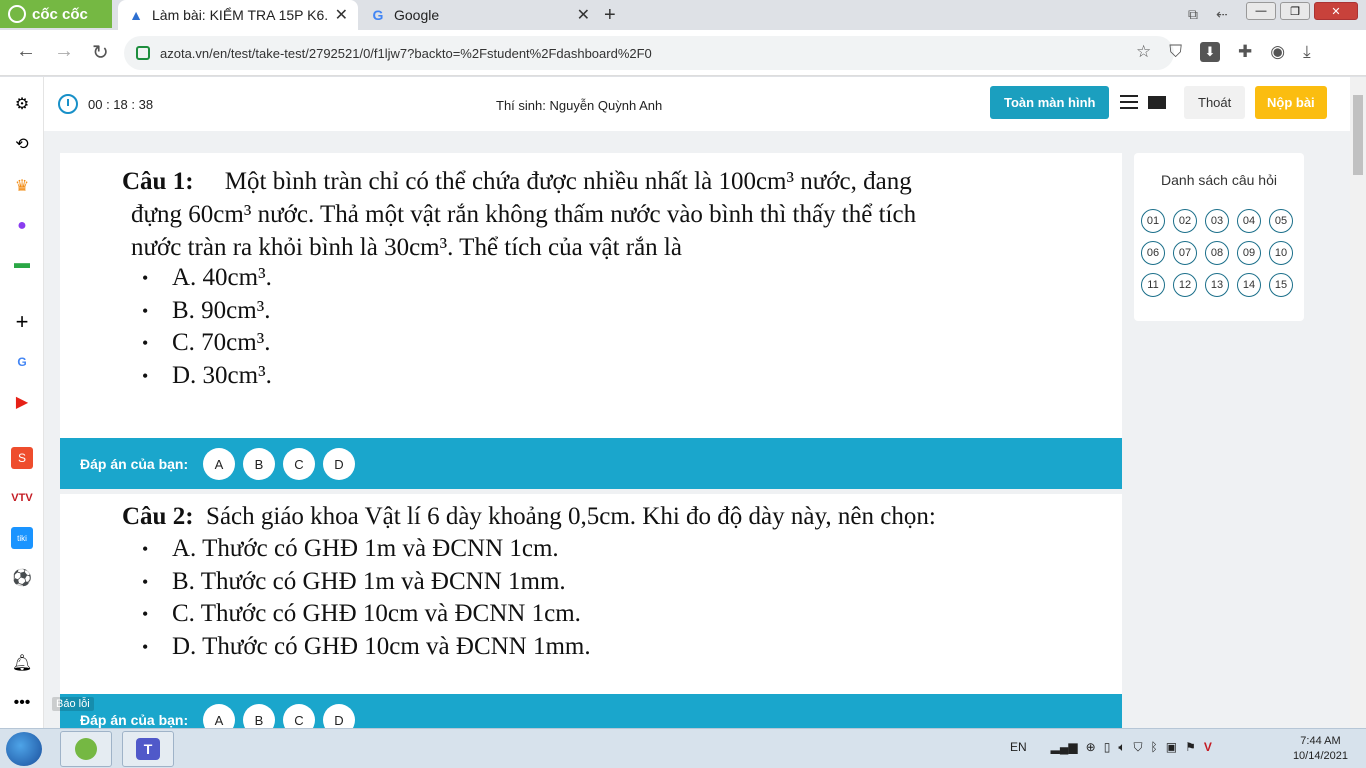 Image resolution: width=1366 pixels, height=768 pixels. Describe the element at coordinates (480, 15) in the screenshot. I see `tab-google: G Google ✕` at that location.